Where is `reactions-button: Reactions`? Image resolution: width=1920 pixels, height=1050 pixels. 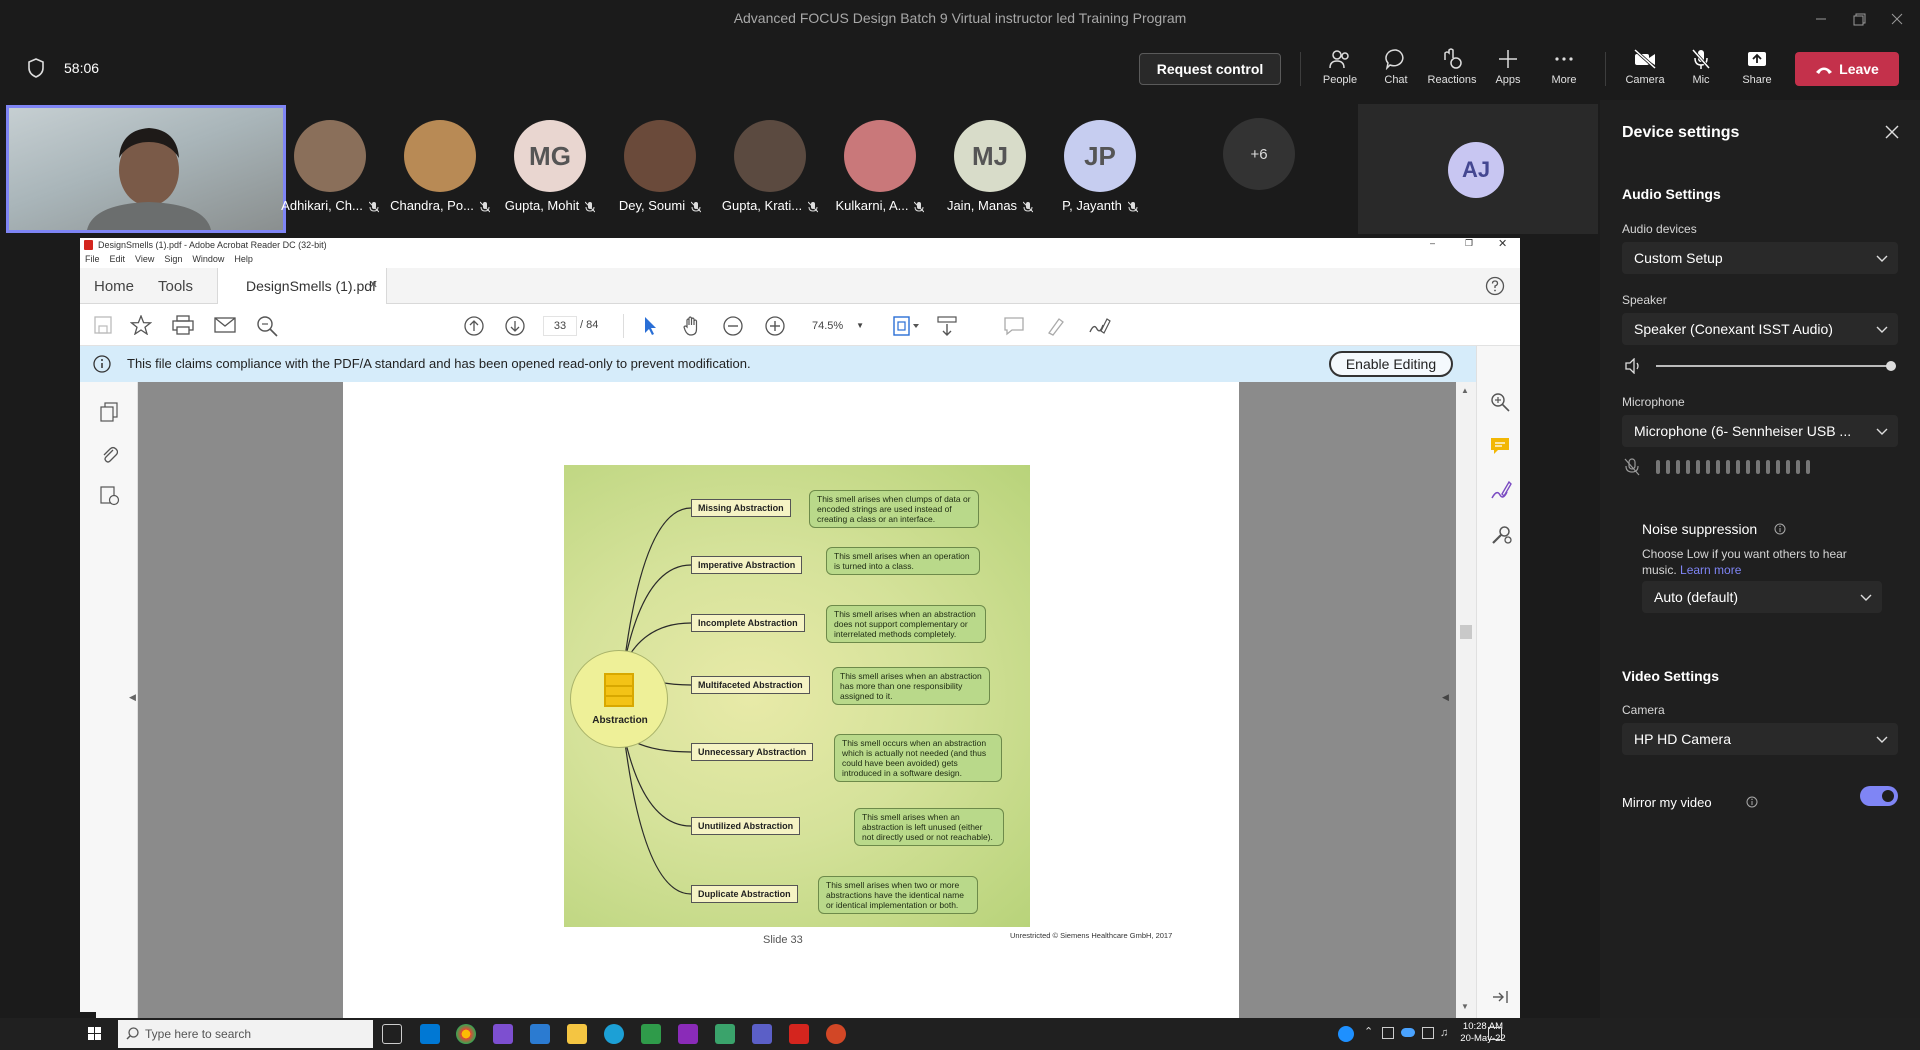
reactions-button: Reactions is located at coordinates (1452, 72).